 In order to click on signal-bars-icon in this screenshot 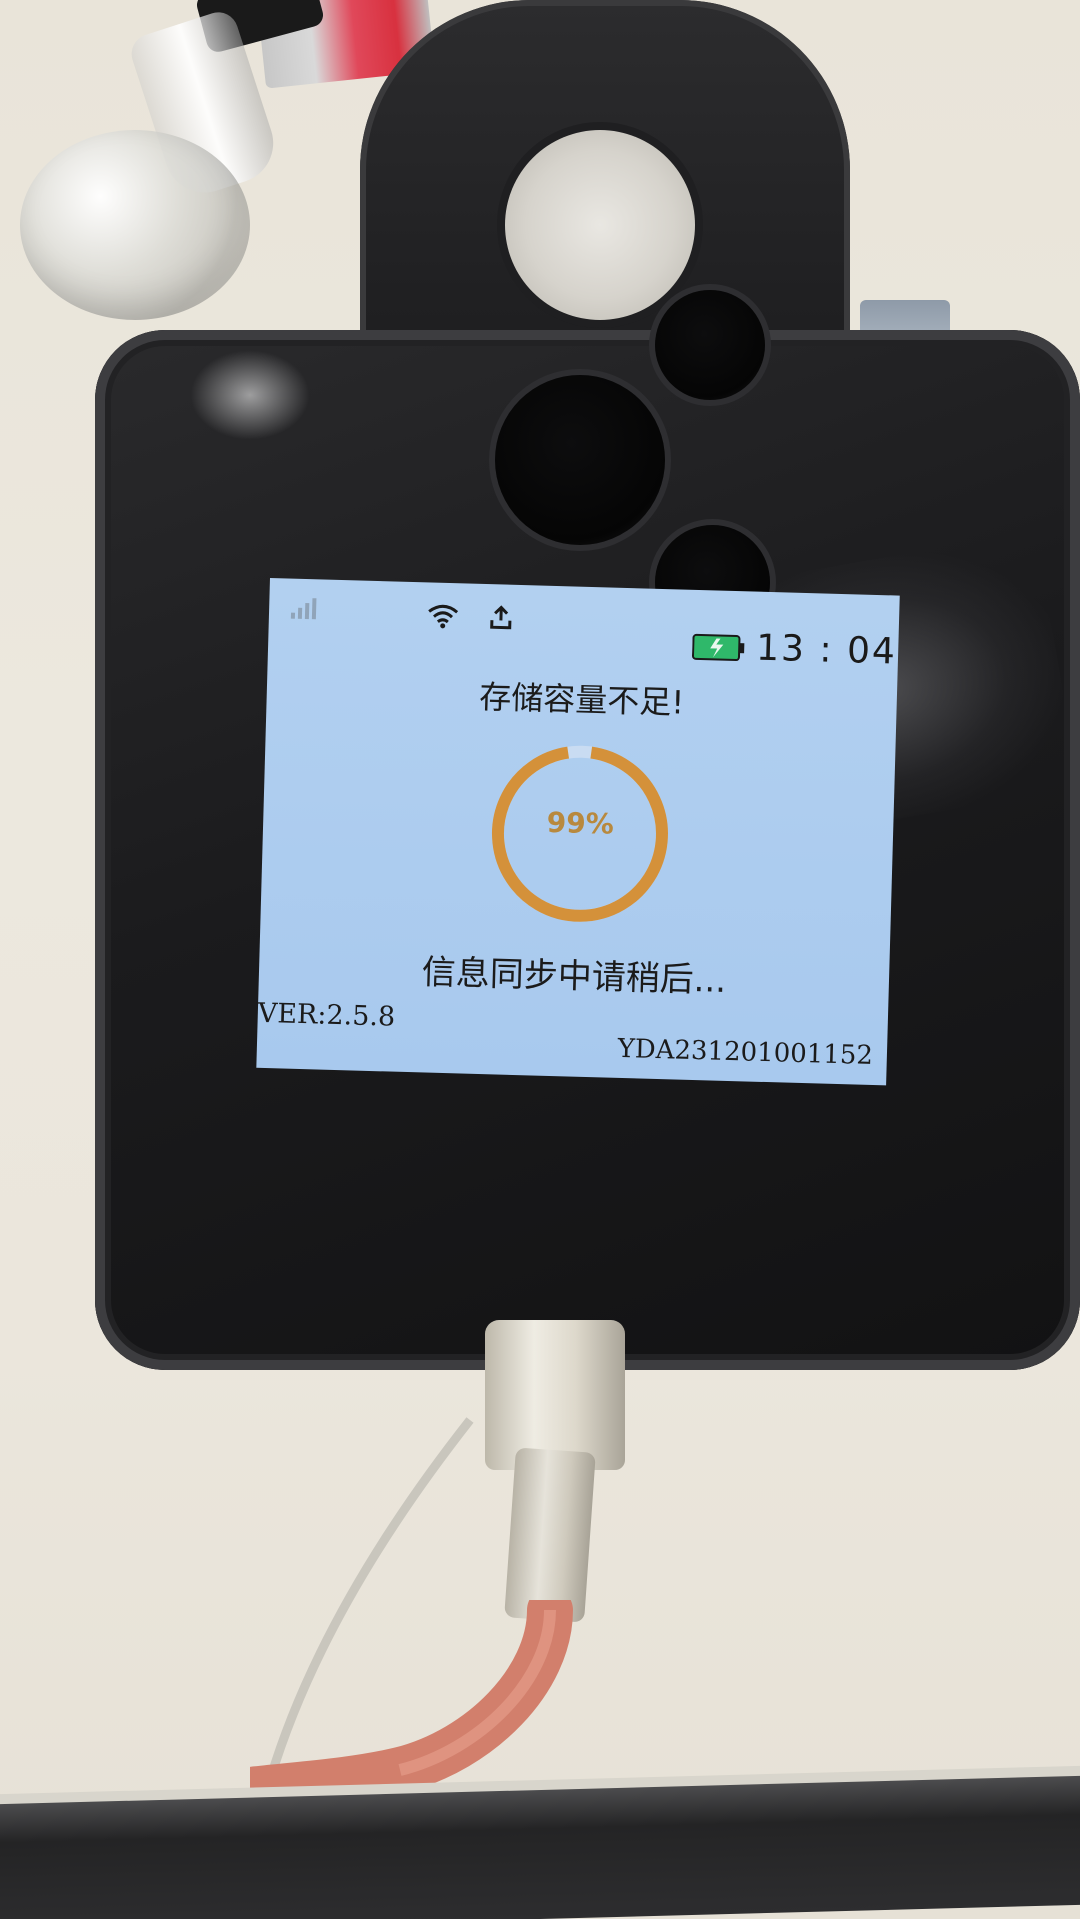, I will do `click(303, 609)`.